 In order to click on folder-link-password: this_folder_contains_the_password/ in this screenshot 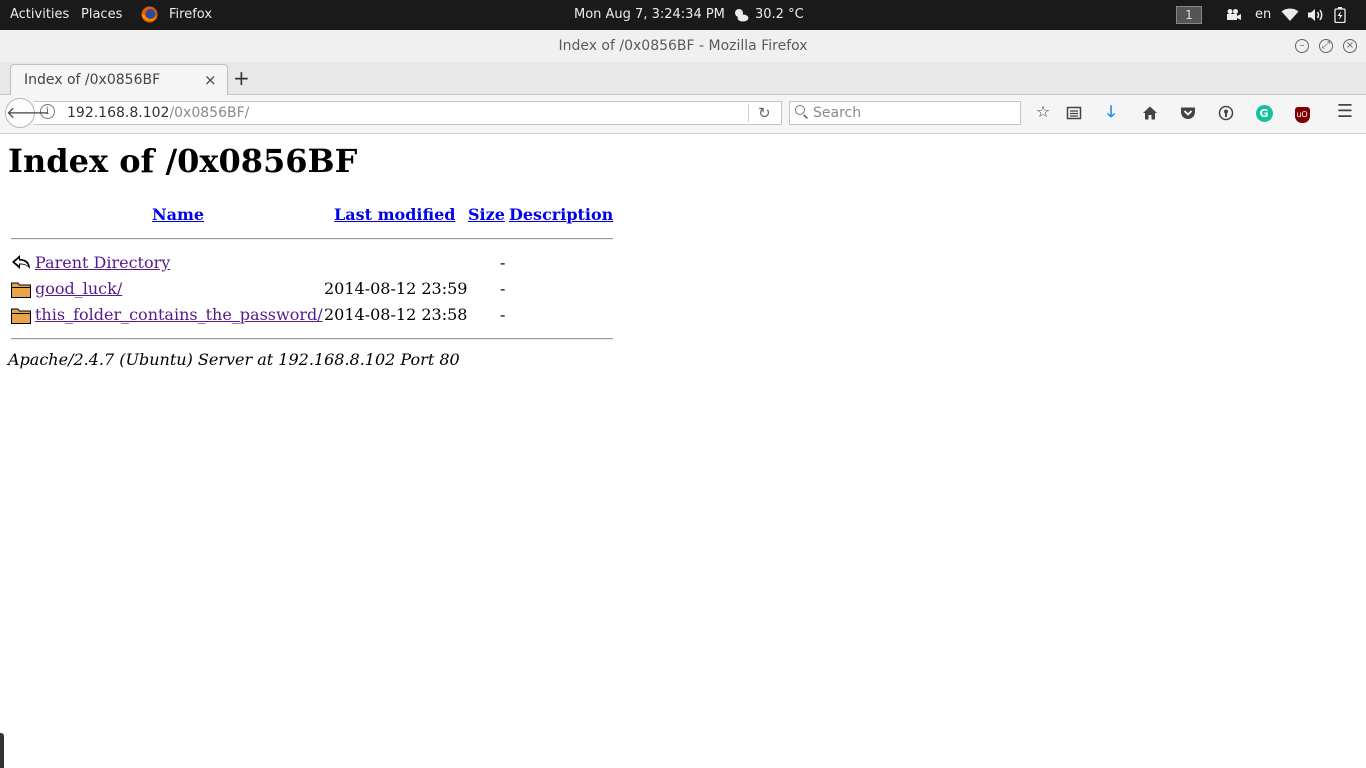, I will do `click(179, 315)`.